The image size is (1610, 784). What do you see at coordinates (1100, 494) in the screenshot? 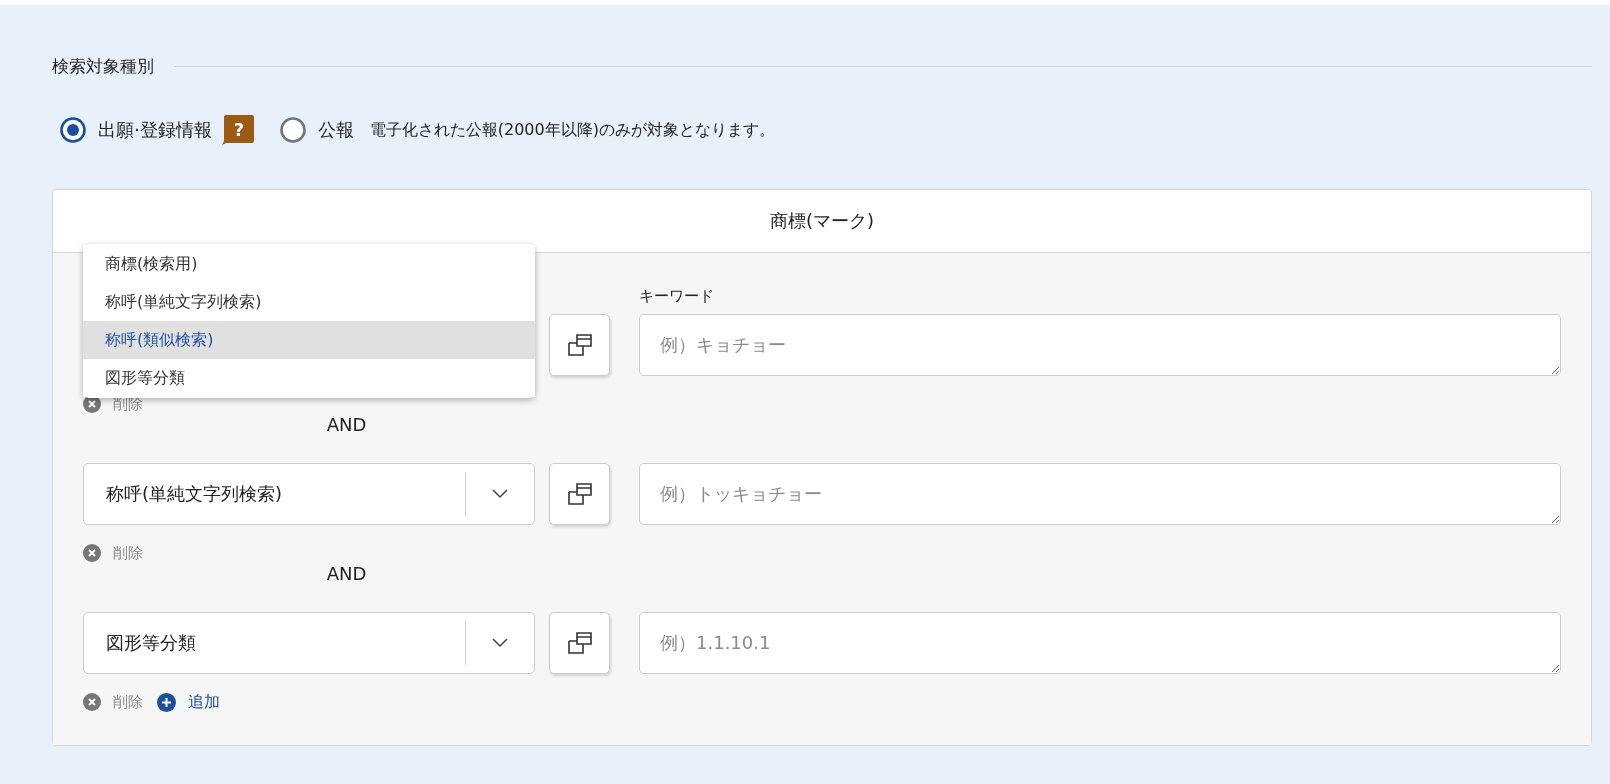
I see `keyword-field: 例）トッキョチョー` at bounding box center [1100, 494].